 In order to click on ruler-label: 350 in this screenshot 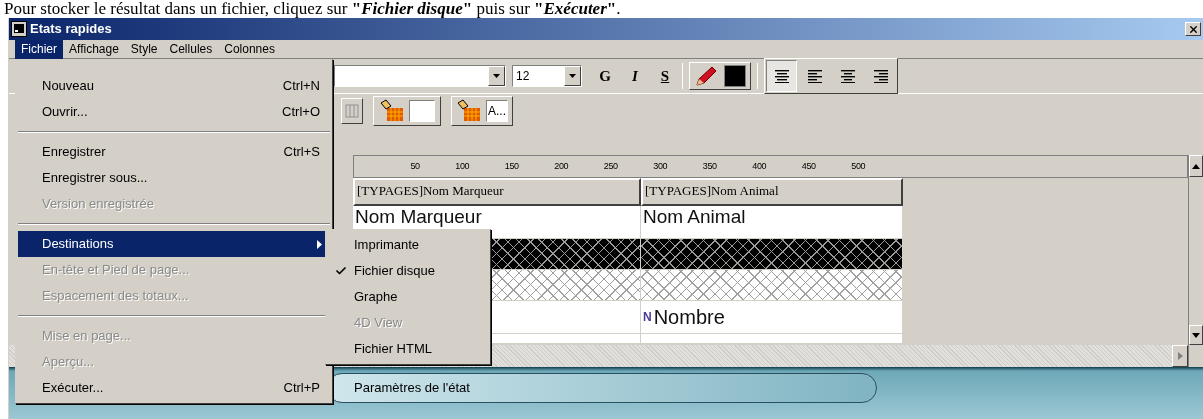, I will do `click(709, 166)`.